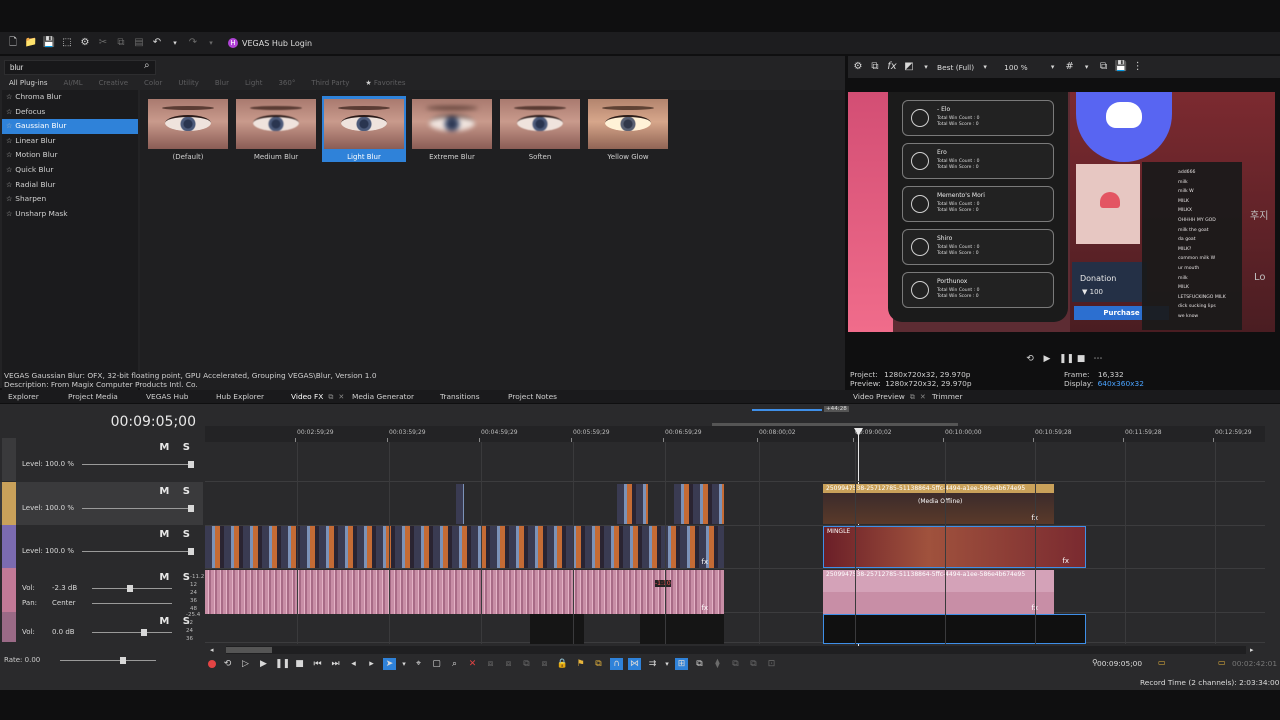 This screenshot has height=720, width=1280. What do you see at coordinates (1030, 359) in the screenshot?
I see `loop-icon: ⟲` at bounding box center [1030, 359].